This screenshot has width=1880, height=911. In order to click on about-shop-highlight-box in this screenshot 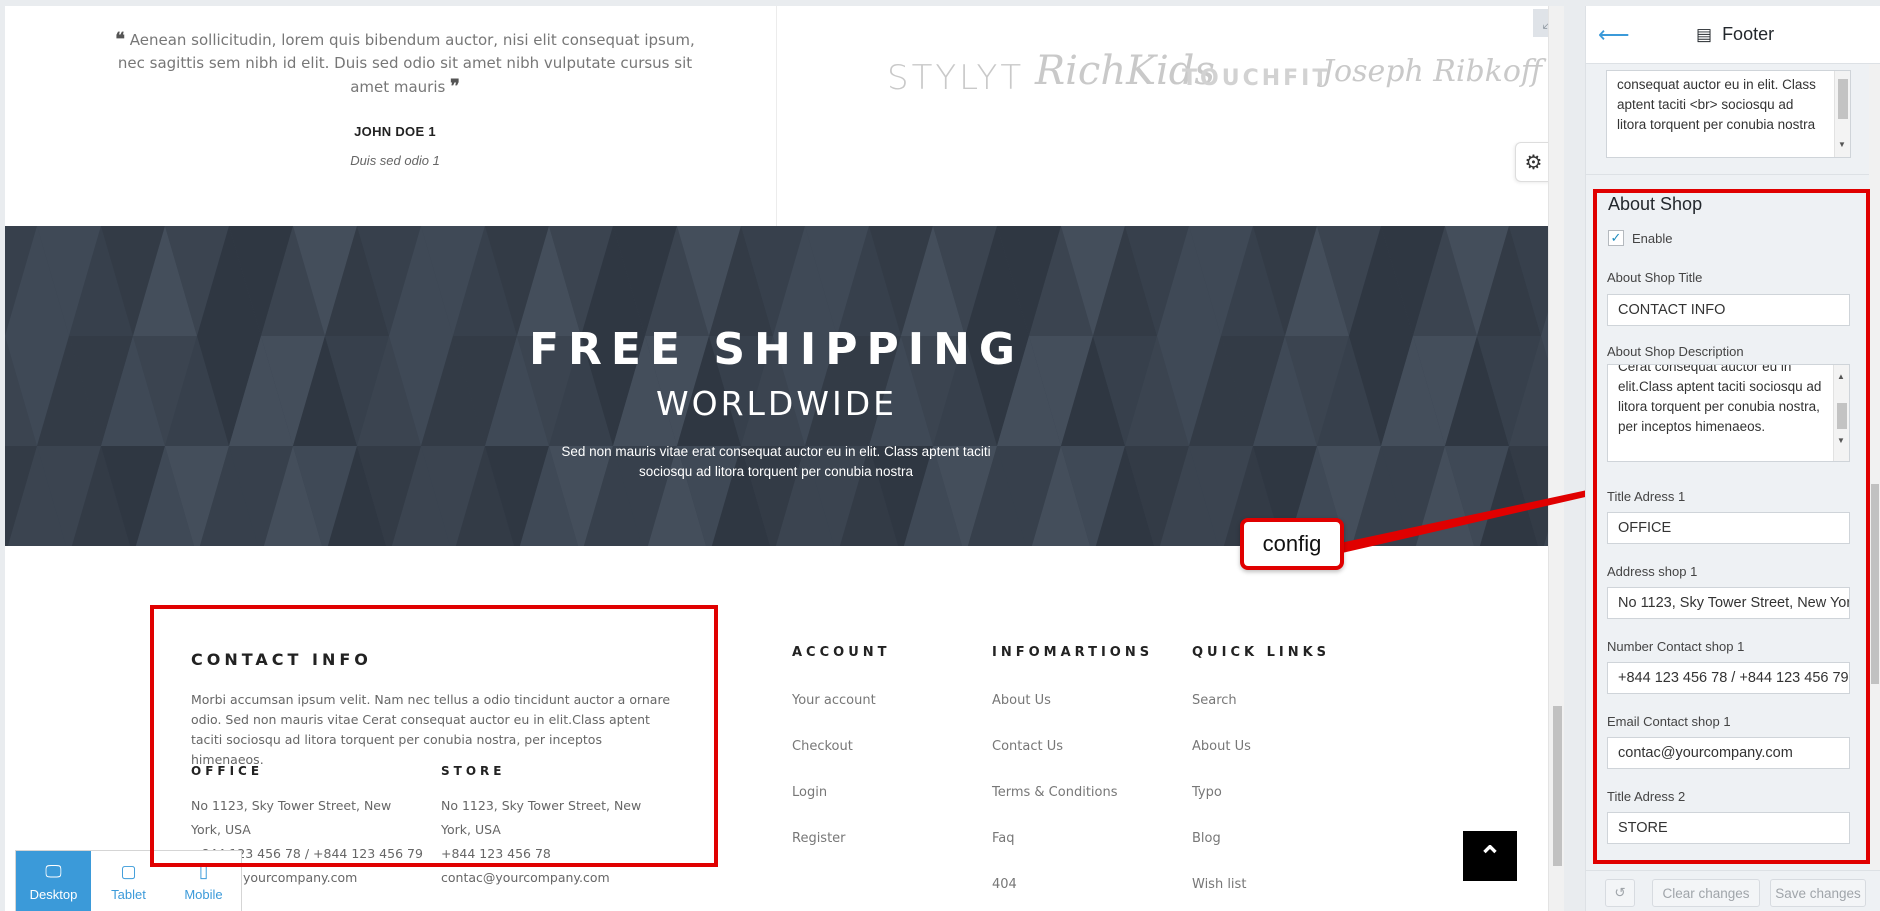, I will do `click(1731, 526)`.